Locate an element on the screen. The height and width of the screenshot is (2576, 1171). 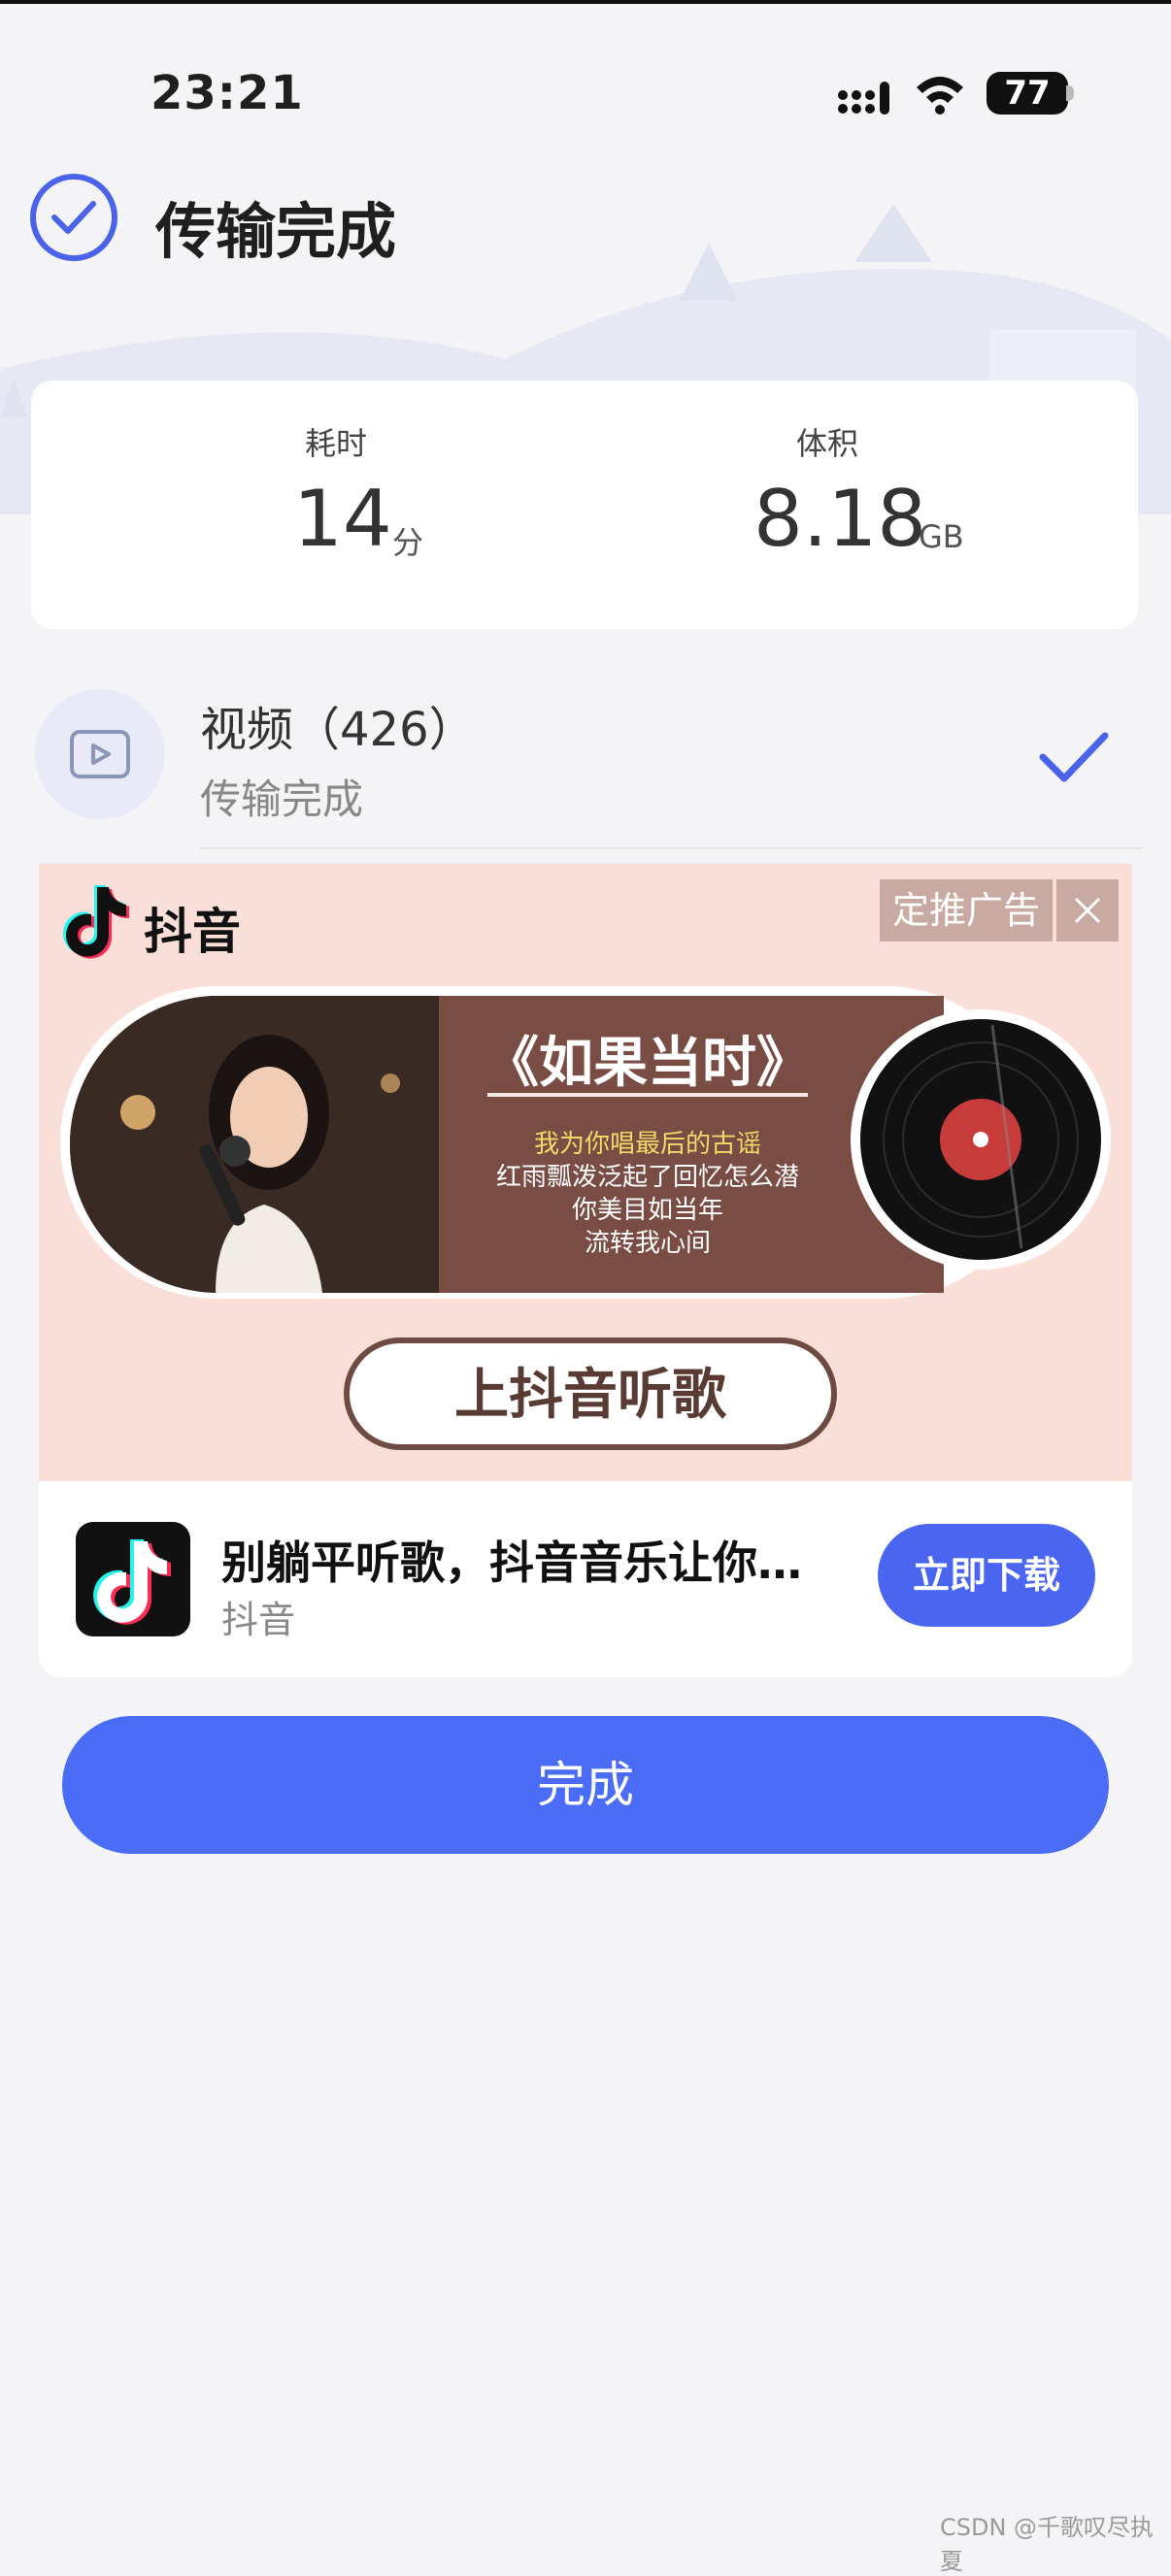
wifi-icon is located at coordinates (940, 96).